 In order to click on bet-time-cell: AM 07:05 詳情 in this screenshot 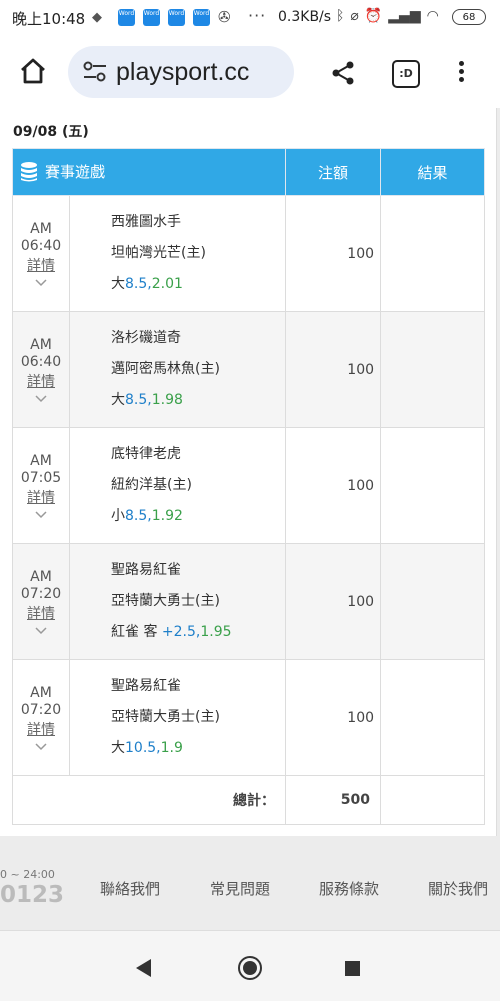, I will do `click(41, 485)`.